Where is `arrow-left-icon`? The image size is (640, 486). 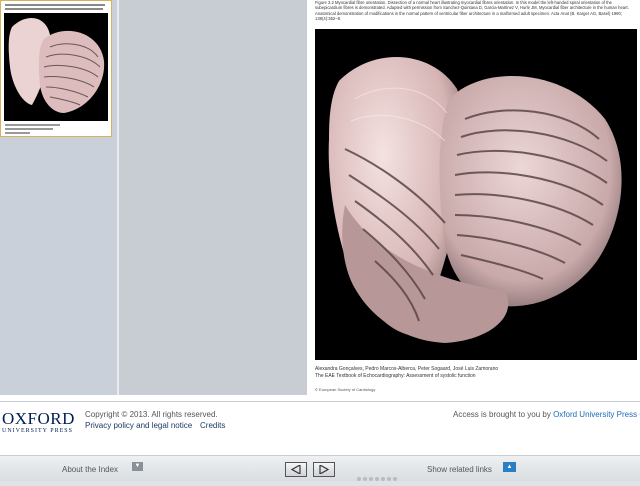
arrow-left-icon is located at coordinates (296, 469).